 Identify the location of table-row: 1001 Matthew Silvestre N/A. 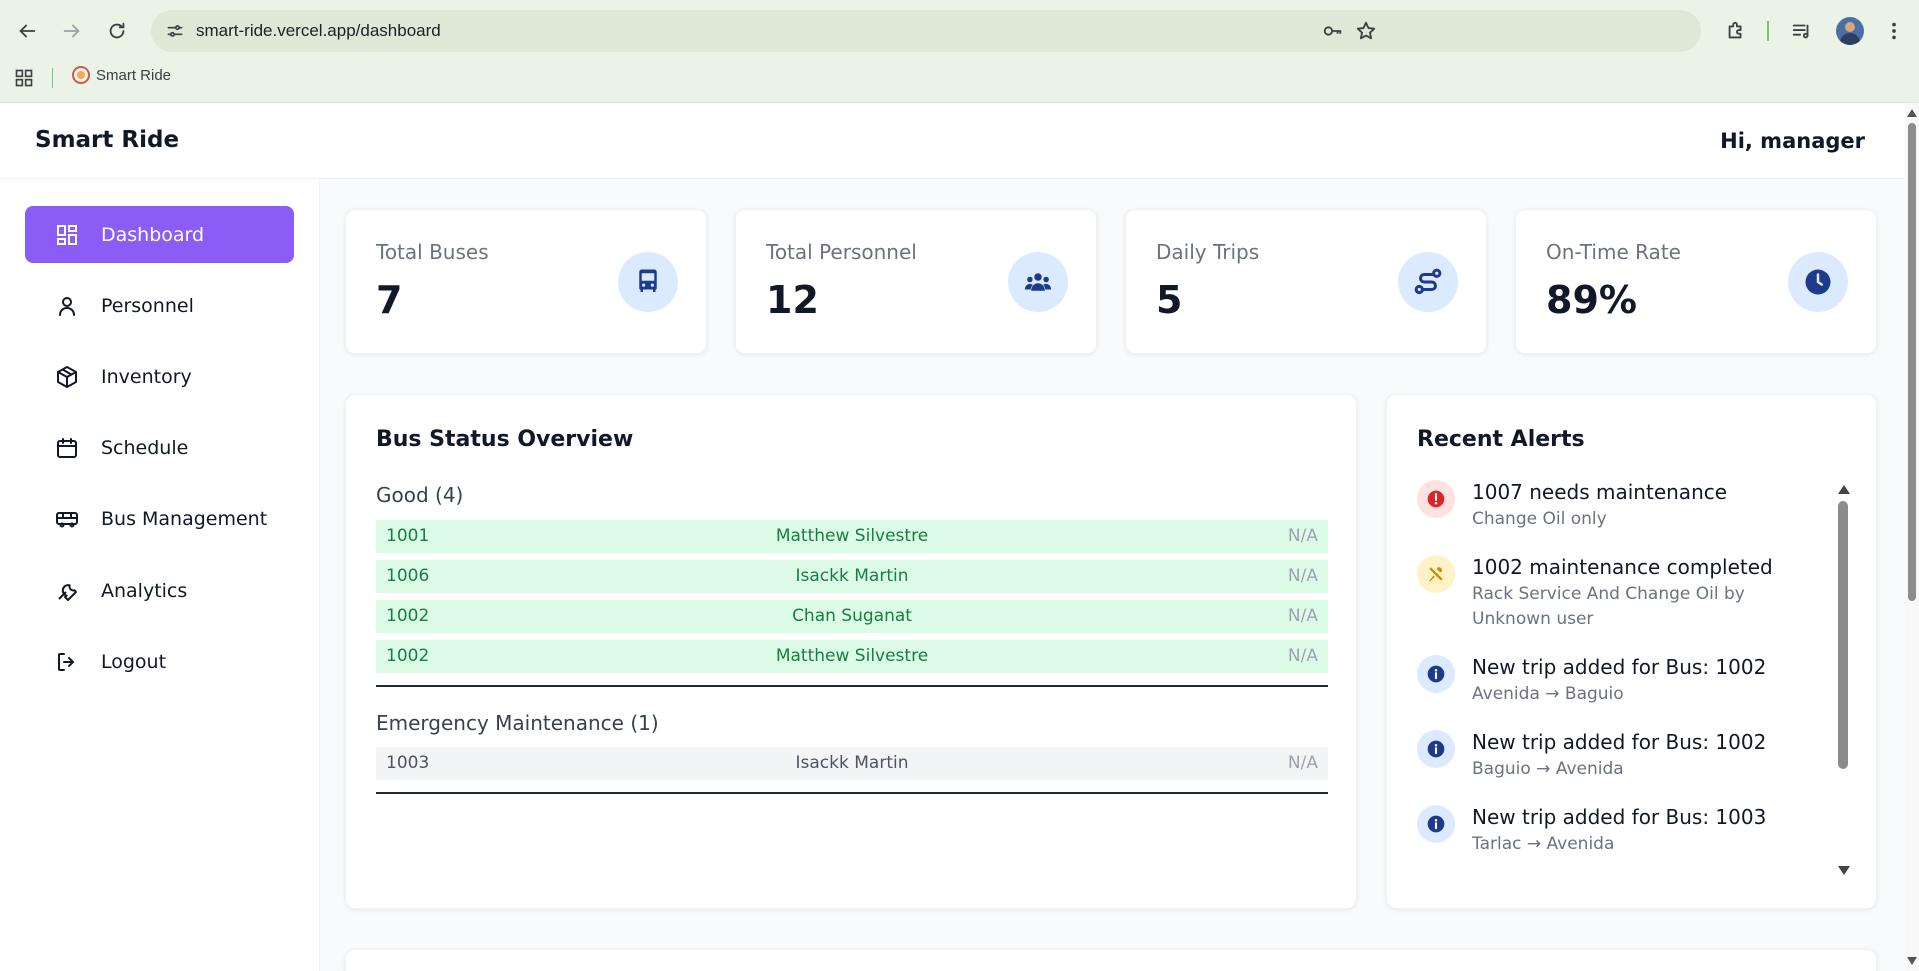
(852, 536).